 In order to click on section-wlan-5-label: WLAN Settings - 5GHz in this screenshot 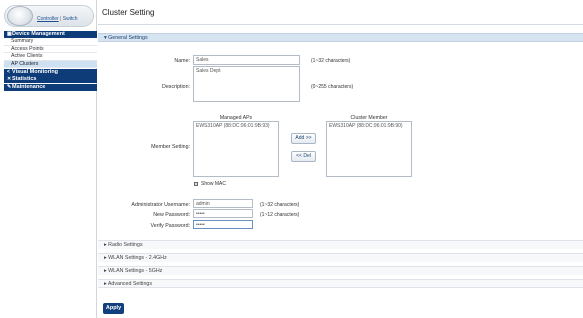, I will do `click(135, 271)`.